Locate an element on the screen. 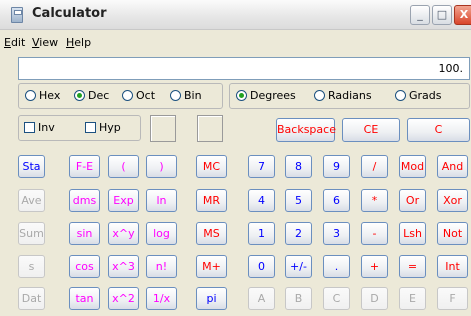 Image resolution: width=471 pixels, height=316 pixels. calculator-display: 100. is located at coordinates (244, 68).